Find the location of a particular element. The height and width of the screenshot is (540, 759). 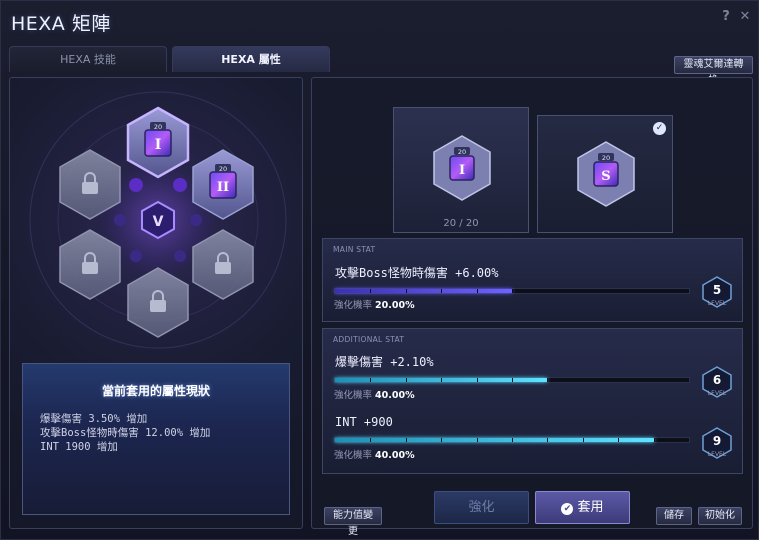

svg-text: II is located at coordinates (223, 187).